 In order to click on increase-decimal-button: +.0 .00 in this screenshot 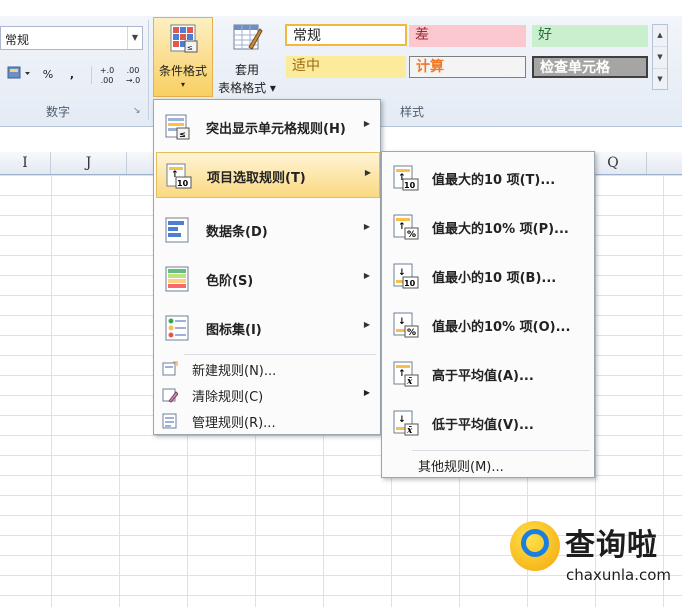, I will do `click(107, 76)`.